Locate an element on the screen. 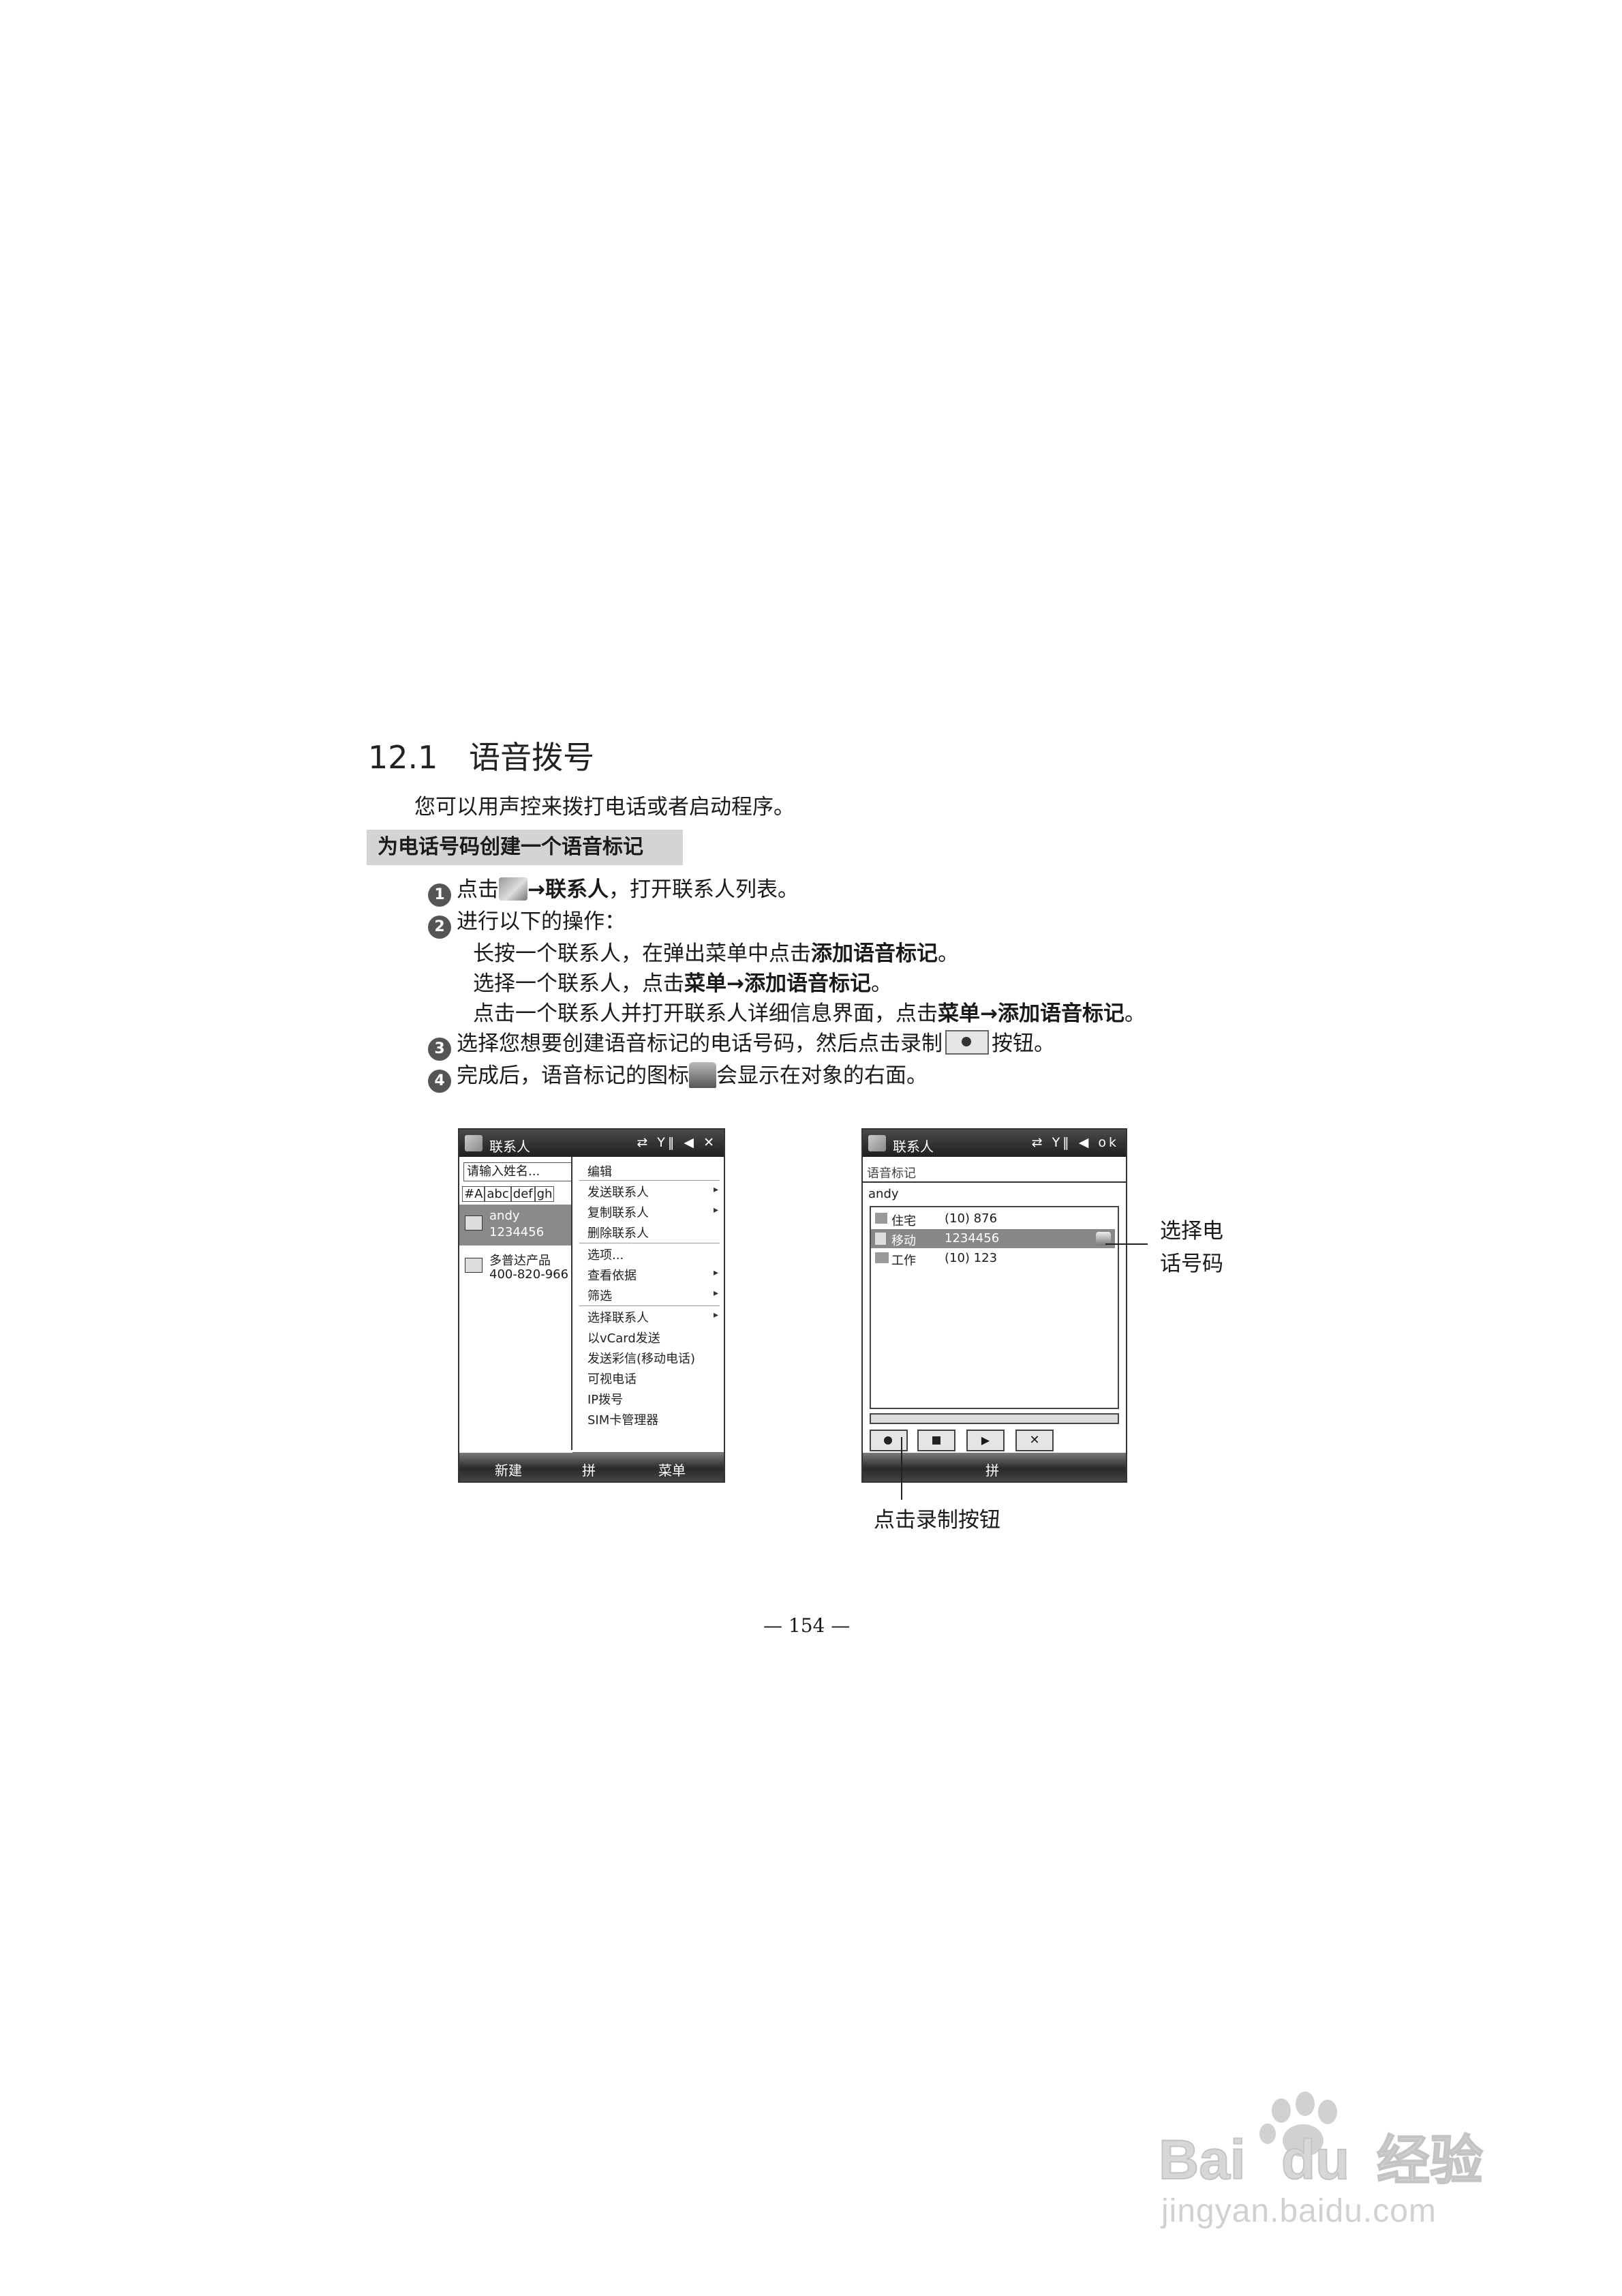 The width and height of the screenshot is (1622, 2296). menu-item: 编辑 is located at coordinates (599, 1171).